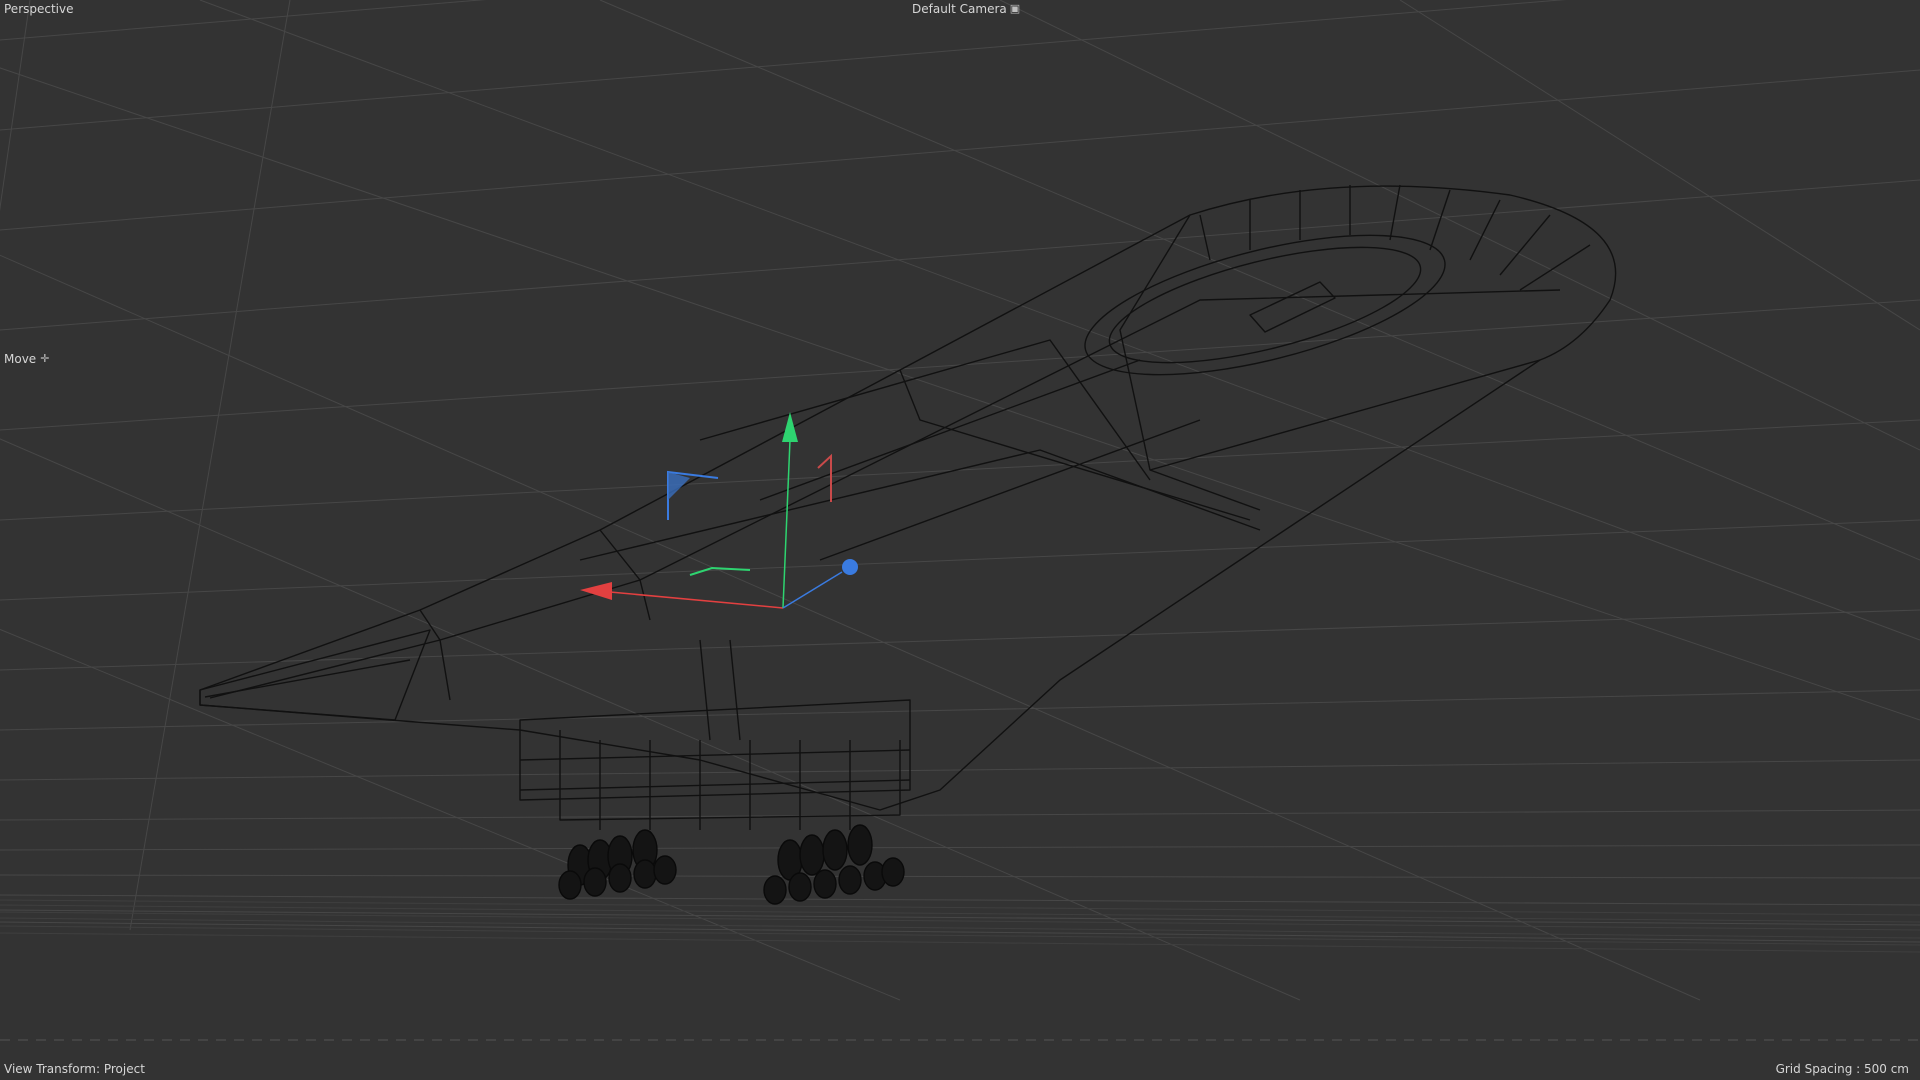 This screenshot has height=1080, width=1920. What do you see at coordinates (617, 864) in the screenshot?
I see `landing-gear-left` at bounding box center [617, 864].